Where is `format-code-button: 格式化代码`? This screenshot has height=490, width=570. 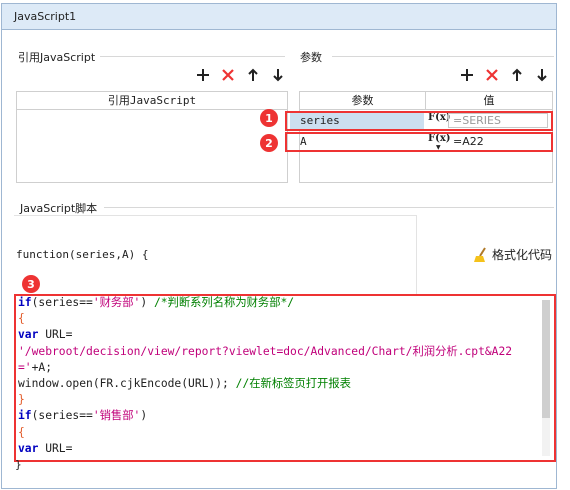
format-code-button: 格式化代码 is located at coordinates (512, 254).